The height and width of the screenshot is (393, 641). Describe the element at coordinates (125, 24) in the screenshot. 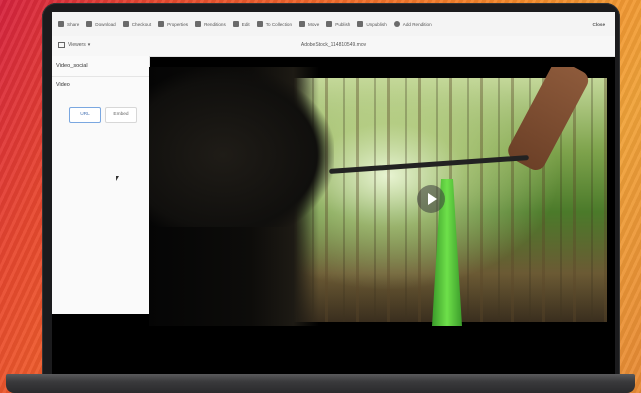

I see `lock-icon` at that location.